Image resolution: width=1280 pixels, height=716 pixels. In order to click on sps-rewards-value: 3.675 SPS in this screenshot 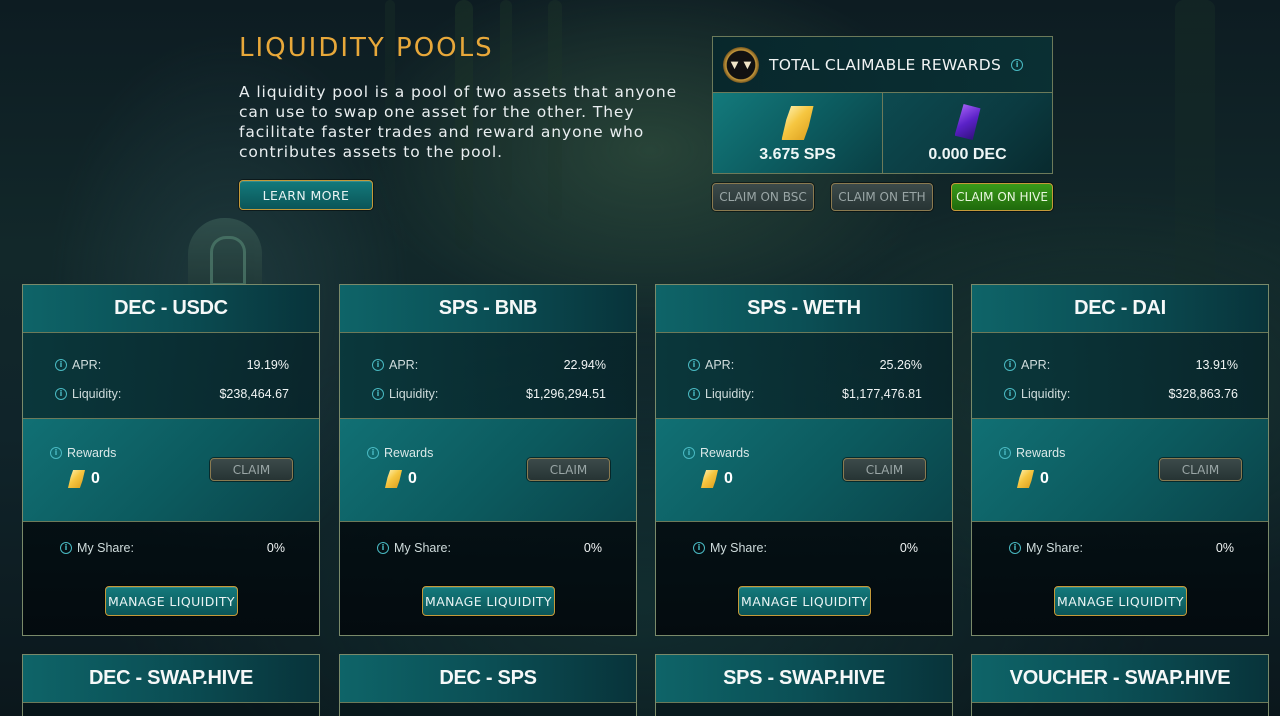, I will do `click(797, 154)`.